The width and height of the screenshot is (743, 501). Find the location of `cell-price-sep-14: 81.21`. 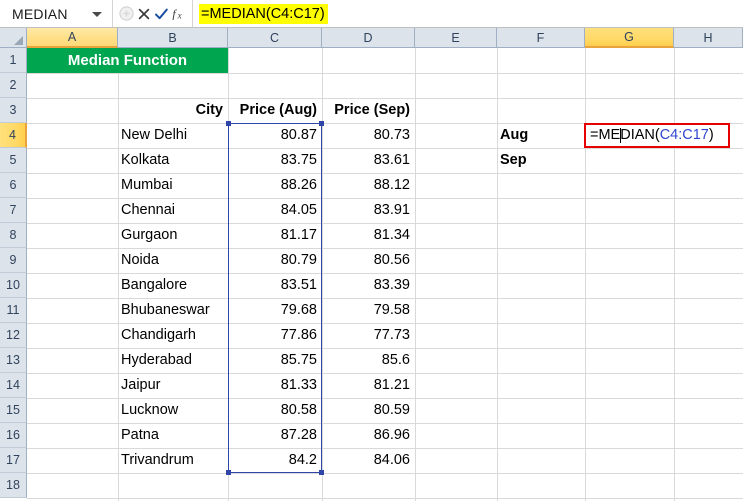

cell-price-sep-14: 81.21 is located at coordinates (368, 385).